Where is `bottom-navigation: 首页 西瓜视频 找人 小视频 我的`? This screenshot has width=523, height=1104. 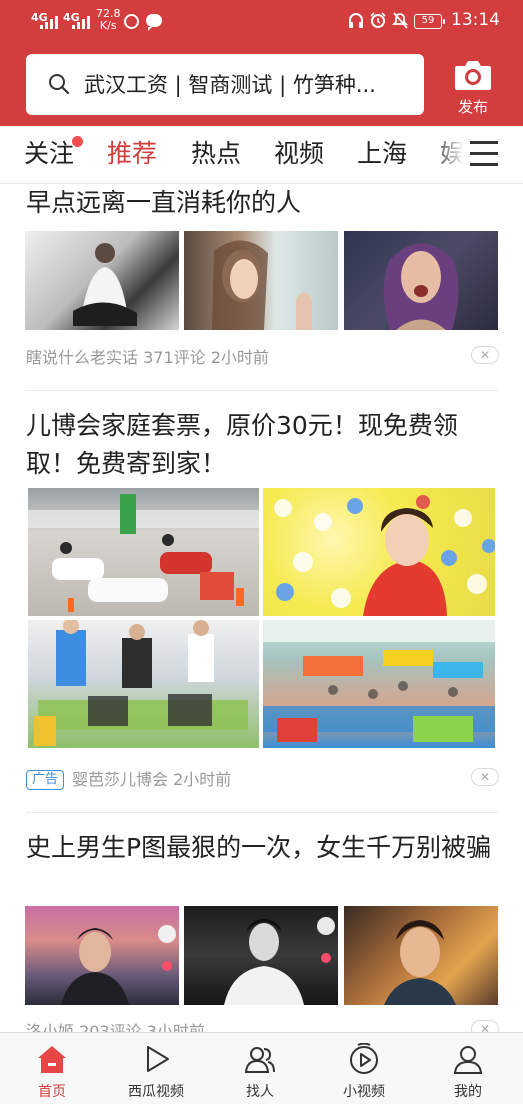 bottom-navigation: 首页 西瓜视频 找人 小视频 我的 is located at coordinates (261, 1068).